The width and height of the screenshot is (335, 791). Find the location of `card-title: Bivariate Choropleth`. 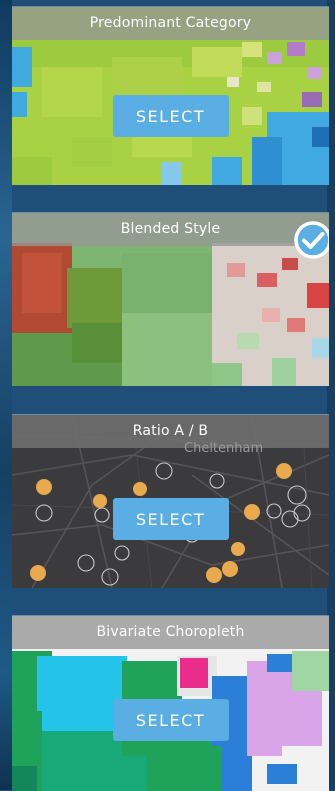

card-title: Bivariate Choropleth is located at coordinates (170, 632).